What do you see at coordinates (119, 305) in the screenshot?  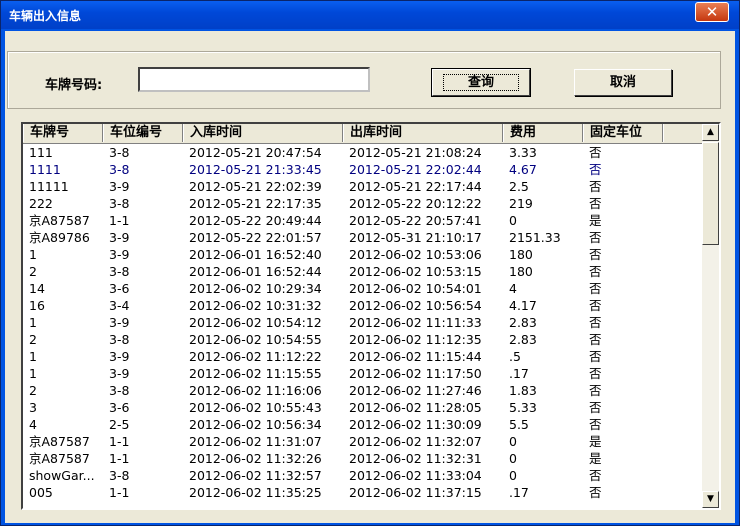 I see `cell-slot: 3-4` at bounding box center [119, 305].